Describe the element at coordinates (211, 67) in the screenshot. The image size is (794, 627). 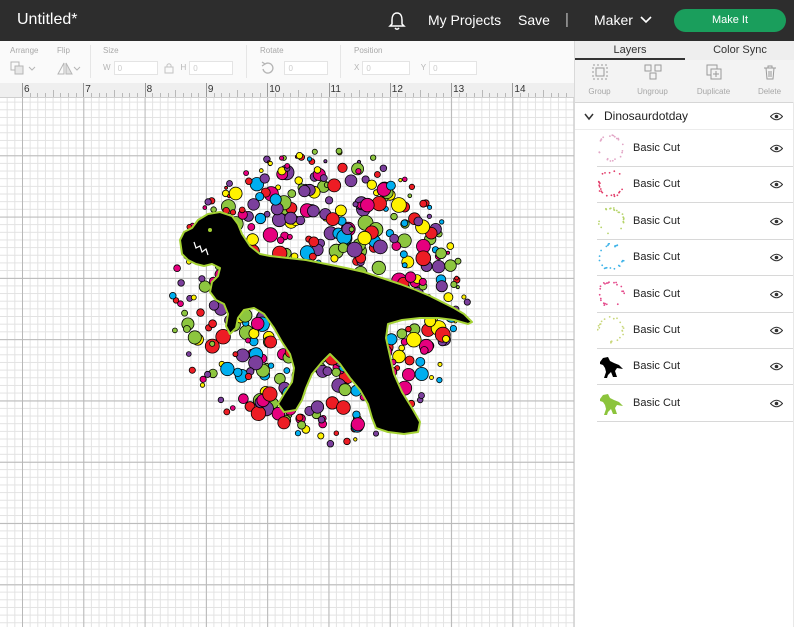
I see `height-input: 0` at that location.